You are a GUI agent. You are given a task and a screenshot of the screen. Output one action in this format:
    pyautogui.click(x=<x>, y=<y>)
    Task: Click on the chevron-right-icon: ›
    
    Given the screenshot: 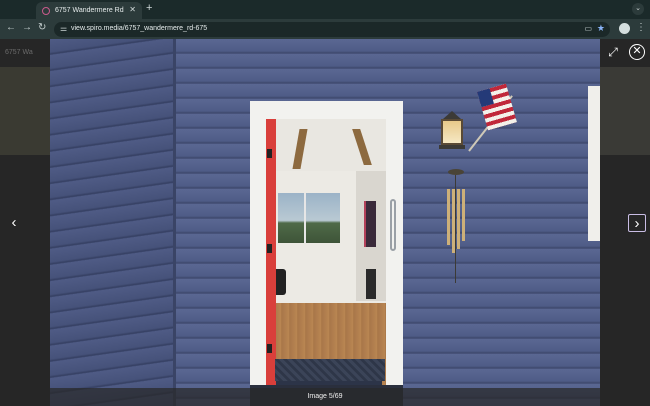 What is the action you would take?
    pyautogui.click(x=637, y=223)
    